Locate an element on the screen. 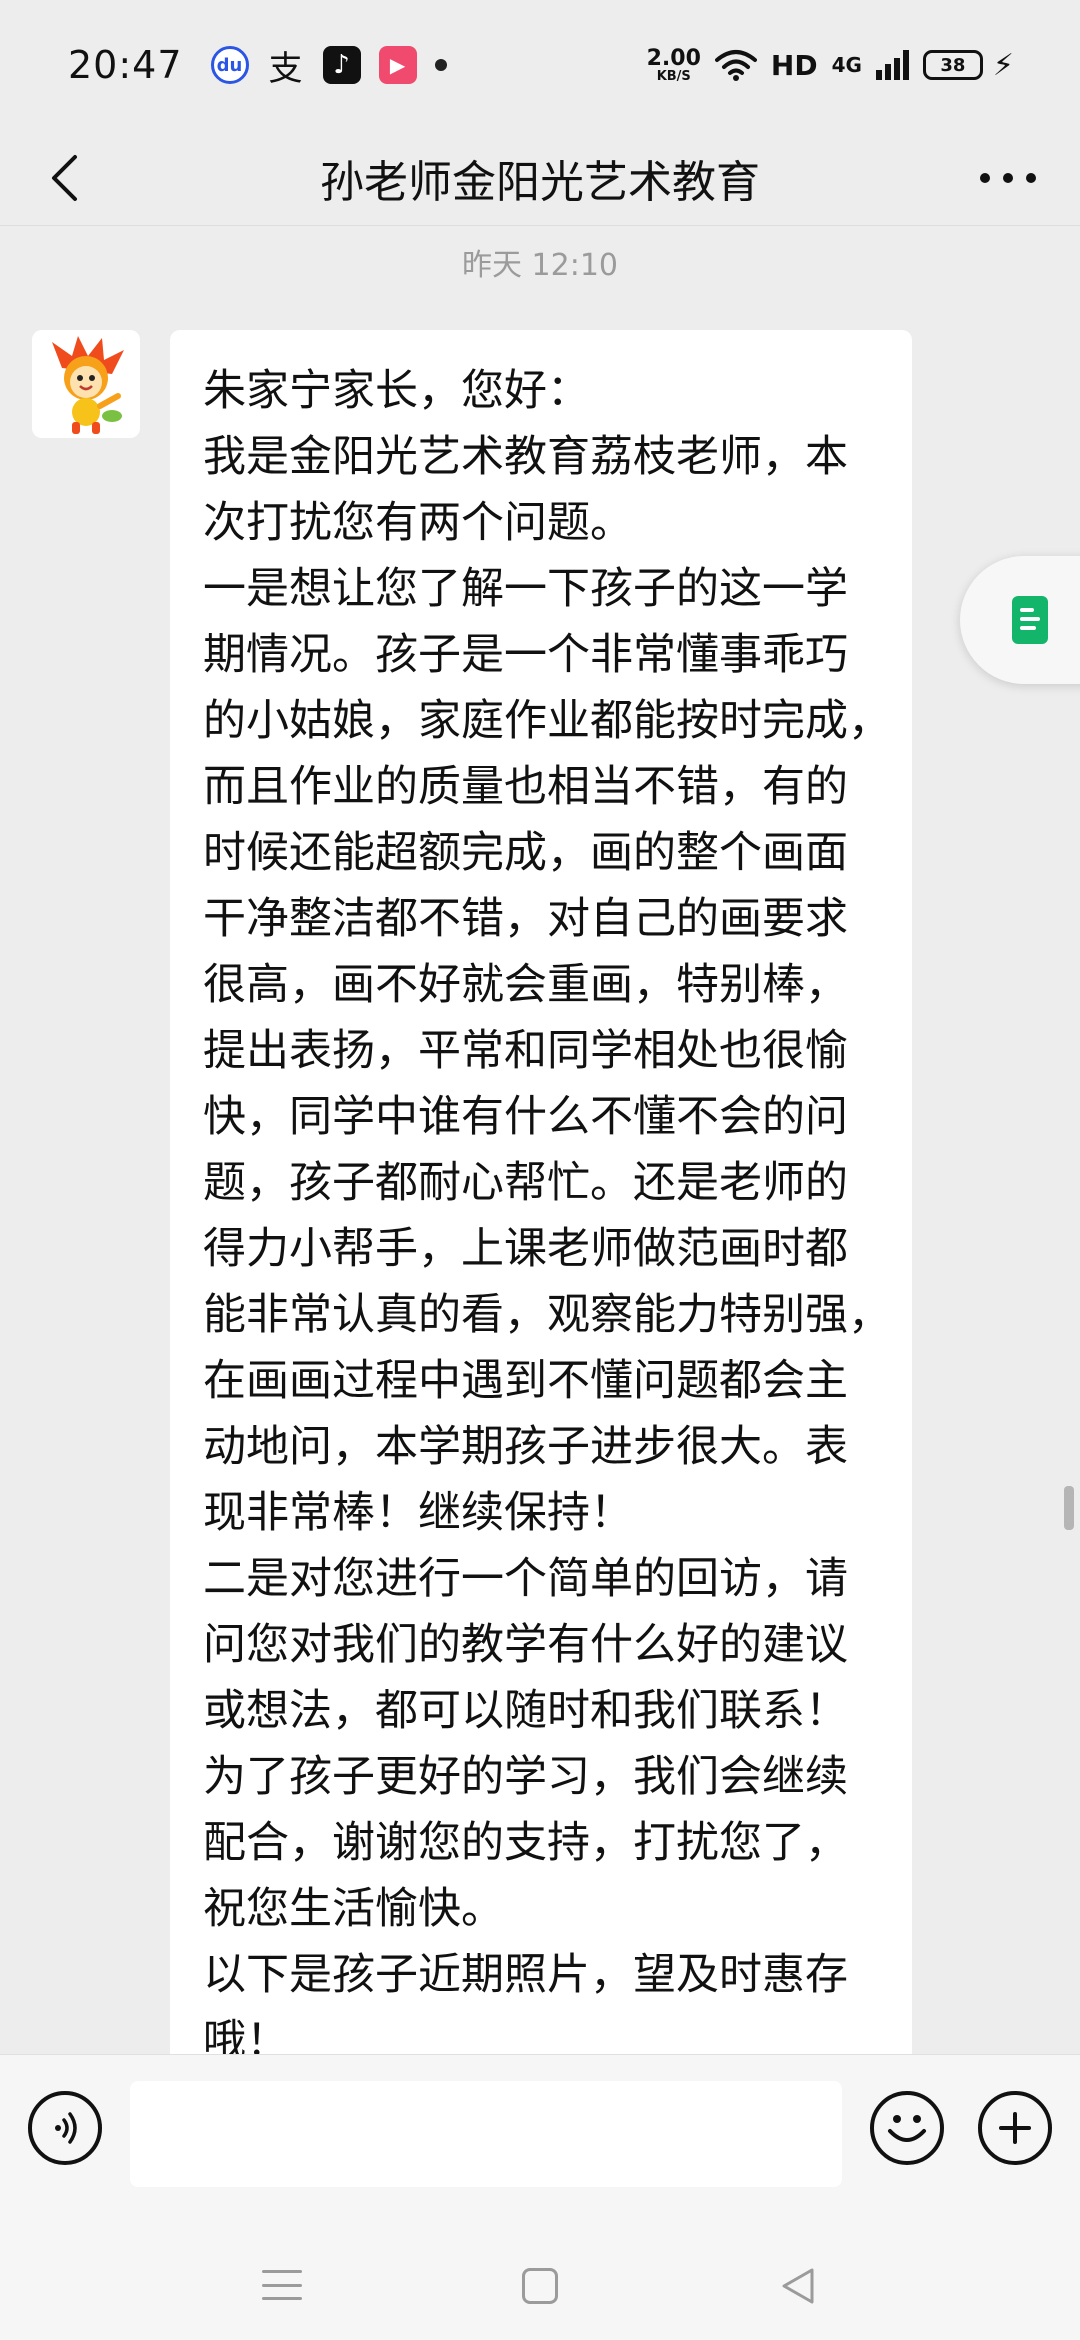 This screenshot has width=1080, height=2340. voice-icon is located at coordinates (66, 2128).